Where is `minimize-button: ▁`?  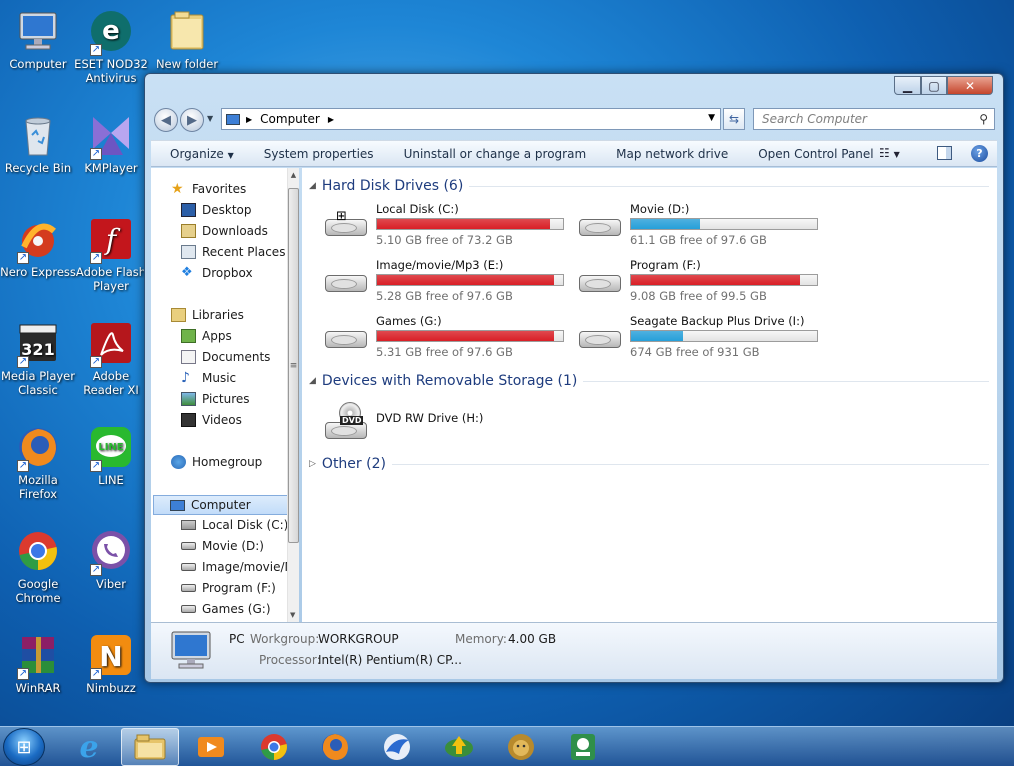
minimize-button: ▁ is located at coordinates (907, 85).